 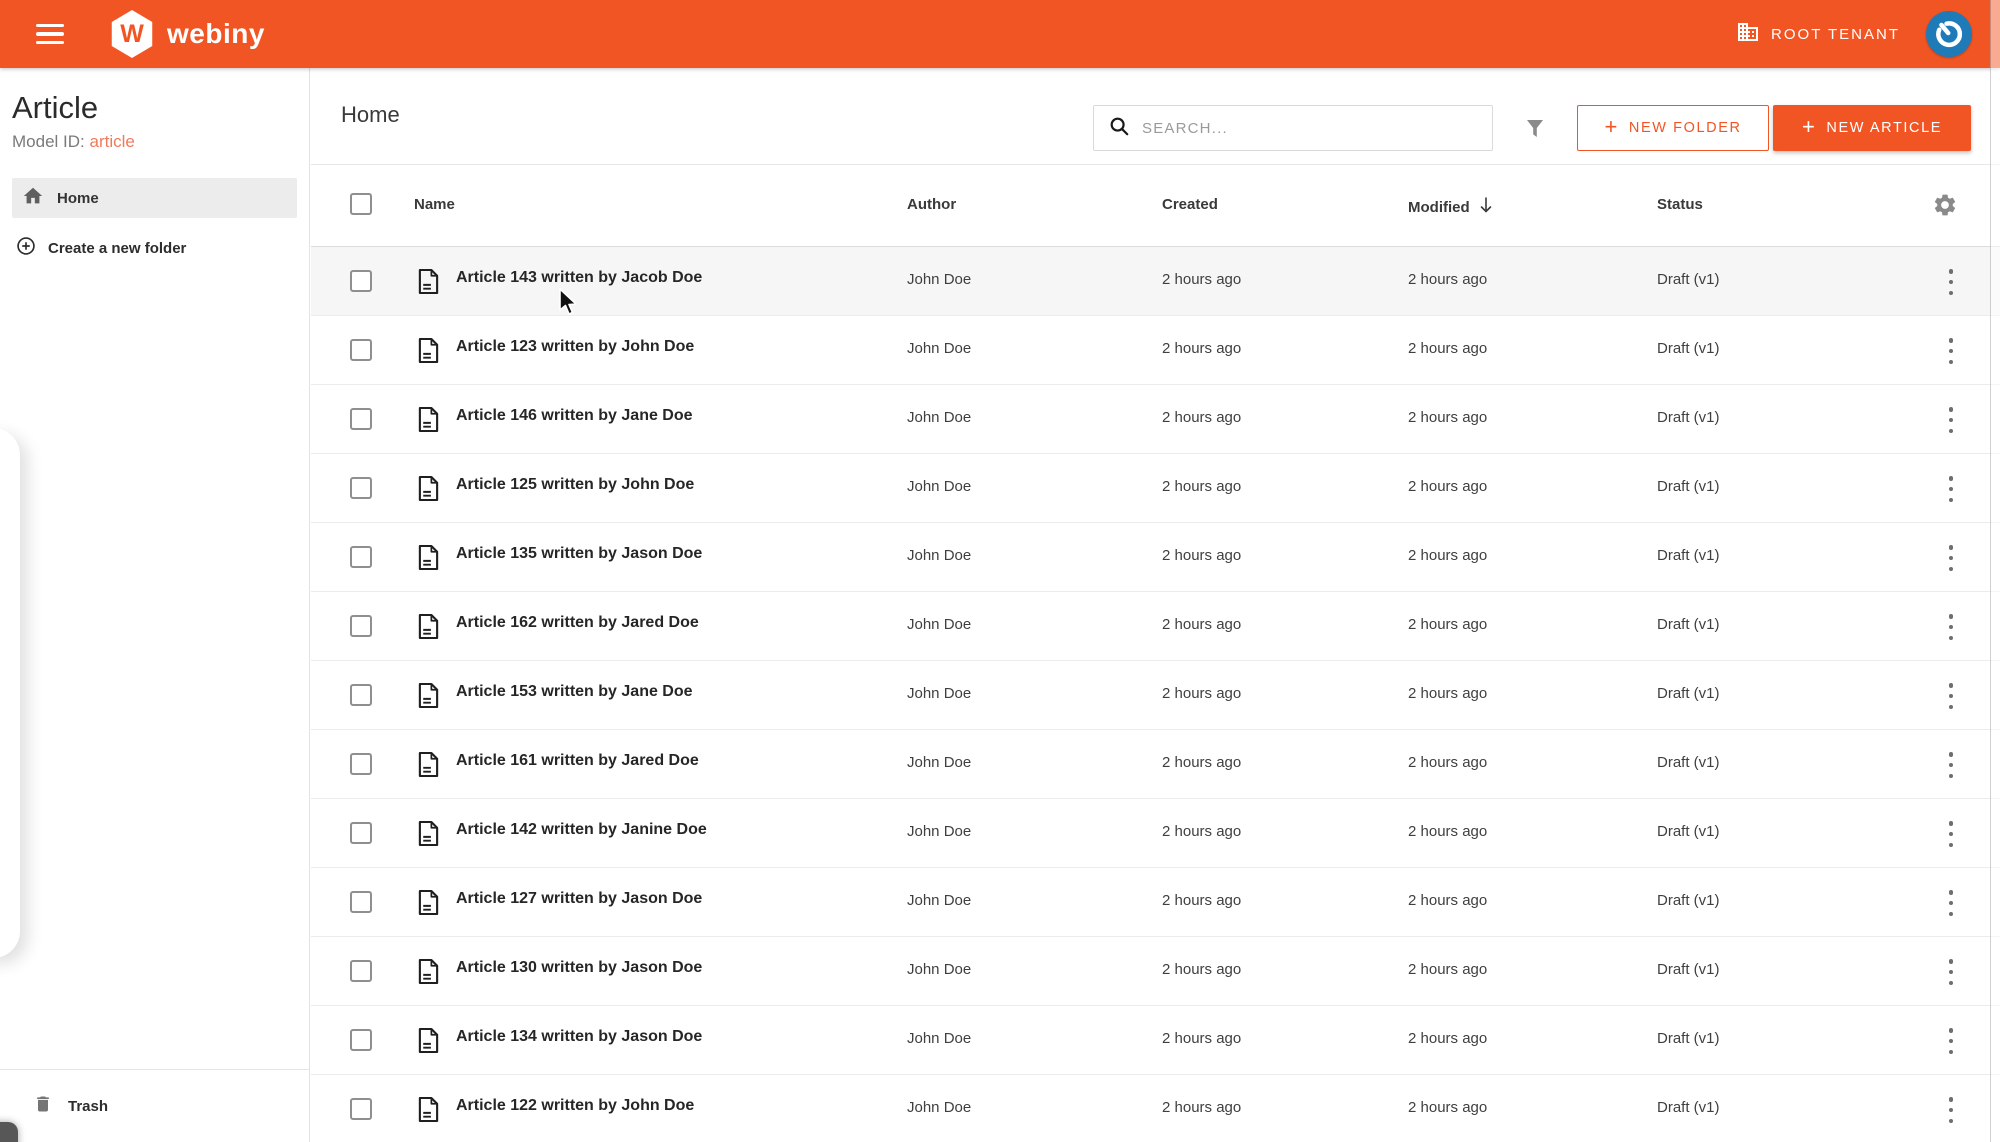 What do you see at coordinates (574, 416) in the screenshot?
I see `row-name: Article 146 written by Jane Doe` at bounding box center [574, 416].